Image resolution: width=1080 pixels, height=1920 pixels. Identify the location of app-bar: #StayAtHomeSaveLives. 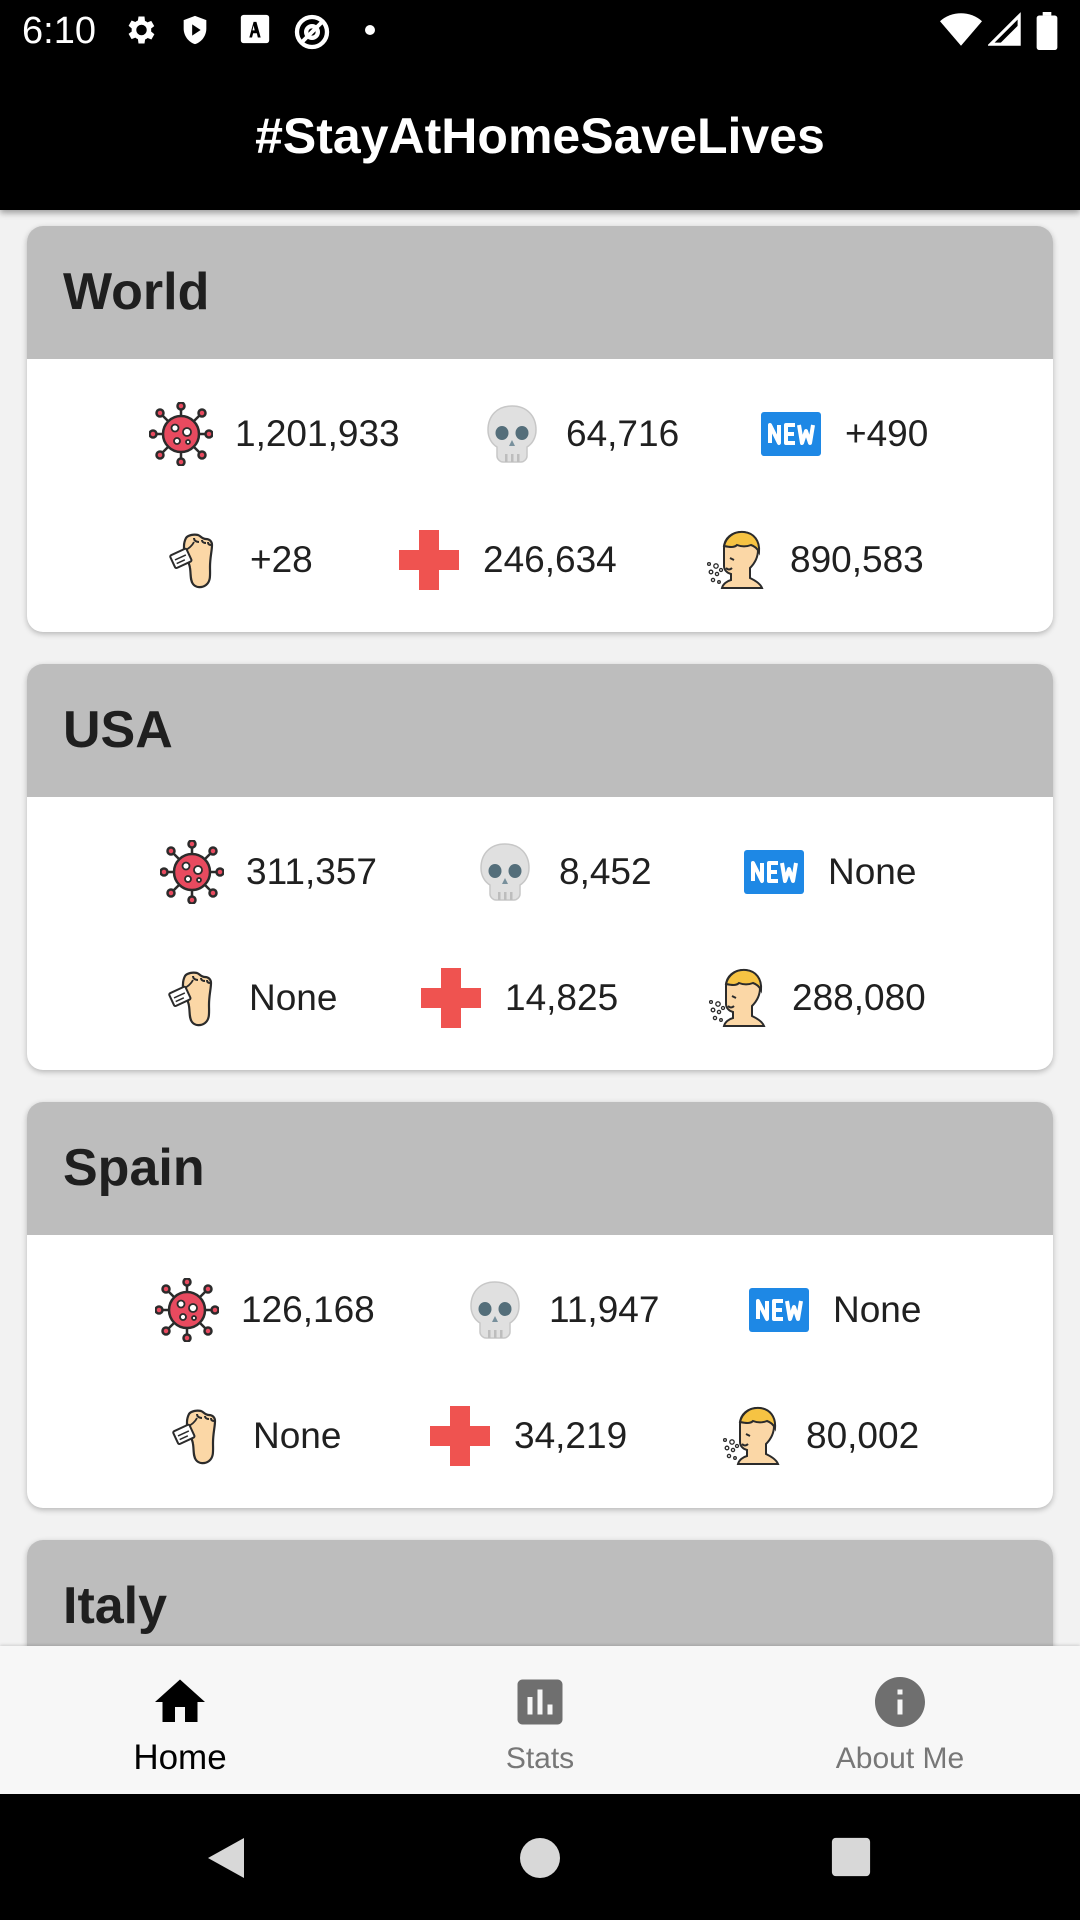
(540, 136).